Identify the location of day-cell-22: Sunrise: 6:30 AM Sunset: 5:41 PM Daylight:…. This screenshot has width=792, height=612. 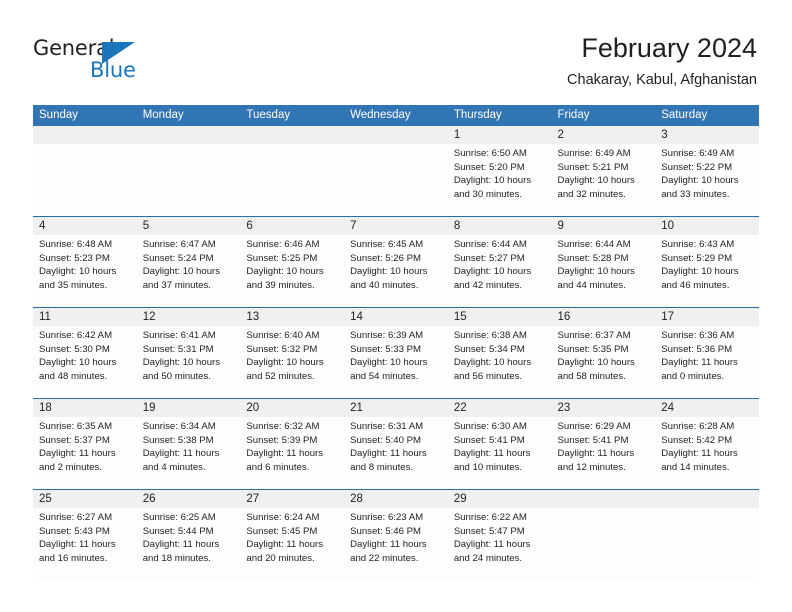
(500, 453).